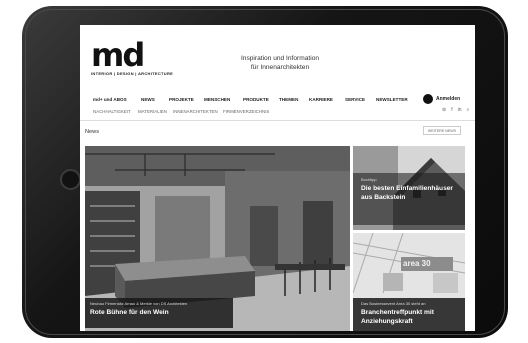 The width and height of the screenshot is (528, 343). What do you see at coordinates (277, 120) in the screenshot?
I see `divider` at bounding box center [277, 120].